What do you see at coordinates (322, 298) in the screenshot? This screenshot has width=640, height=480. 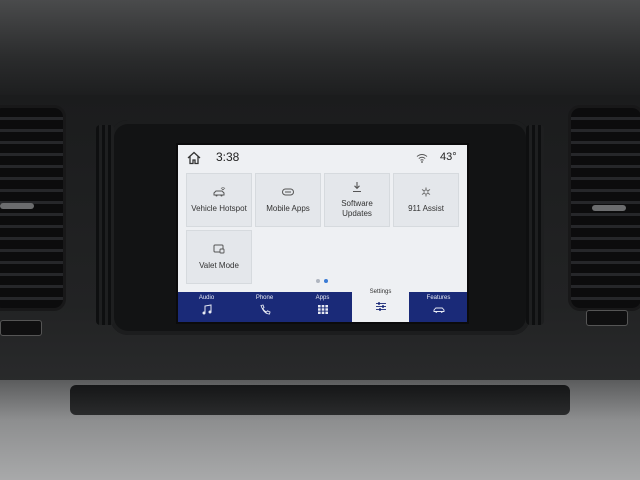 I see `nav-label: Apps` at bounding box center [322, 298].